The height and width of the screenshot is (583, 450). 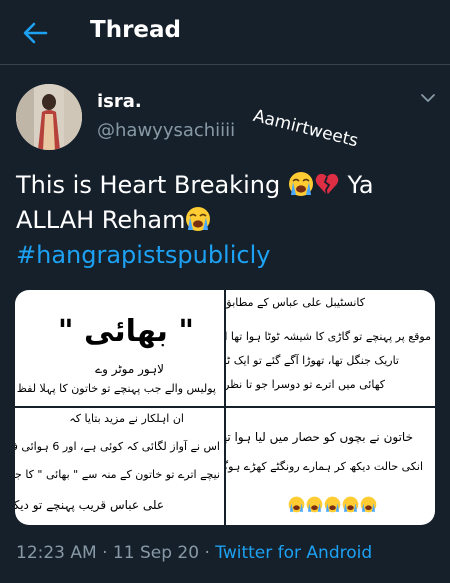 I want to click on client-app-link: Twitter for Android, so click(x=293, y=553).